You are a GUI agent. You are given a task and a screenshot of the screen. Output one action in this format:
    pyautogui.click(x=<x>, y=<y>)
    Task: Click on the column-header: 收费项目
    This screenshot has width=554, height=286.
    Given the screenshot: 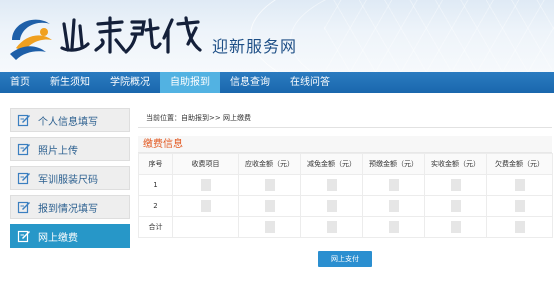 What is the action you would take?
    pyautogui.click(x=205, y=164)
    